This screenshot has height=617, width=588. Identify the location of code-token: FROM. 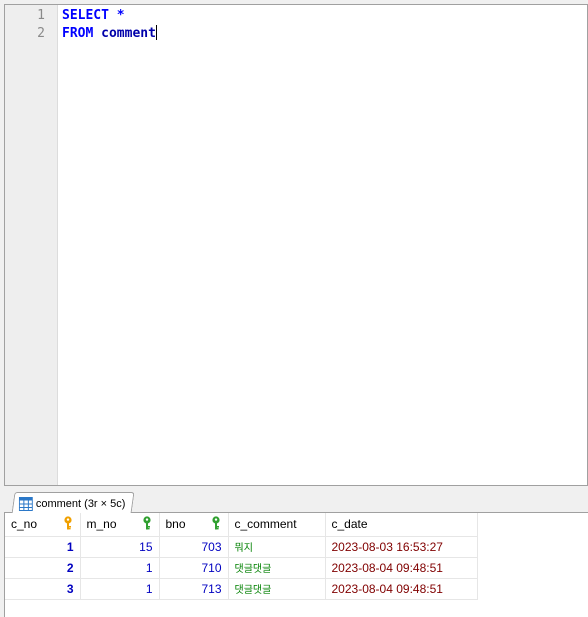
(78, 33).